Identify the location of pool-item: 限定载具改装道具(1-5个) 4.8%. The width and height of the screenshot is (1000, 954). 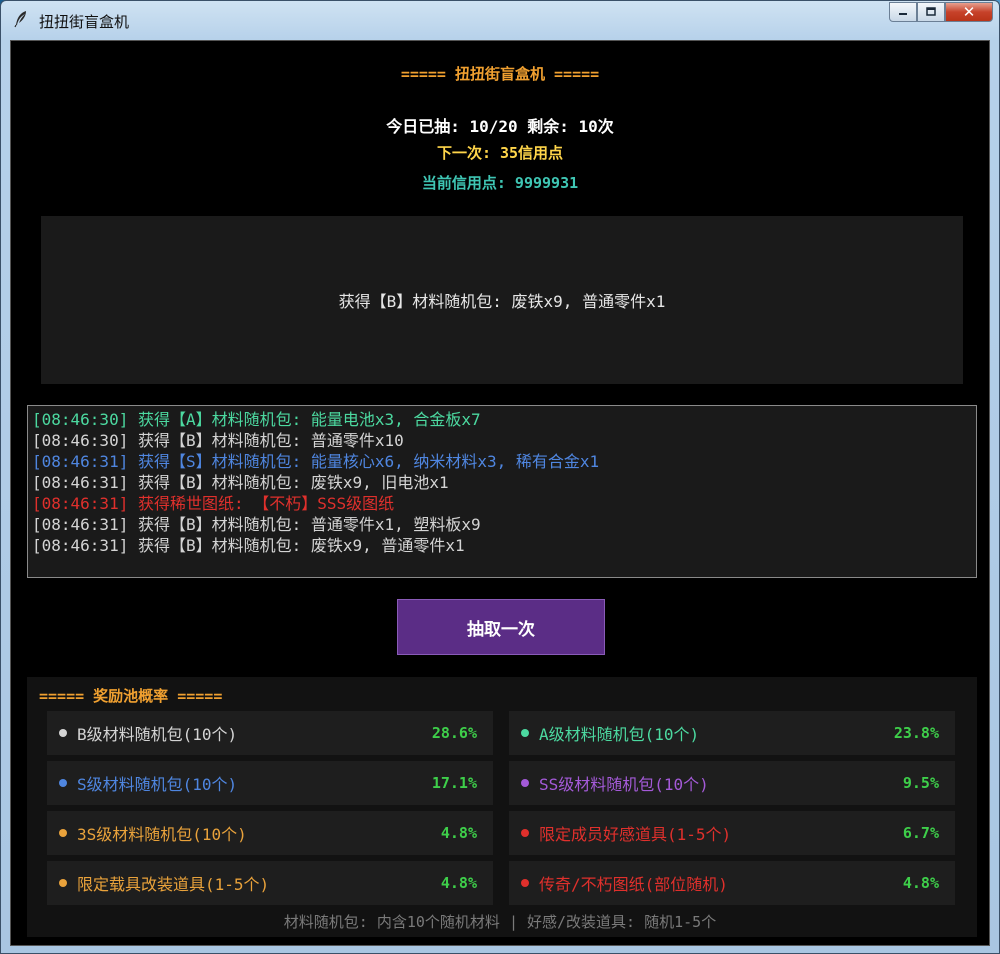
(270, 883).